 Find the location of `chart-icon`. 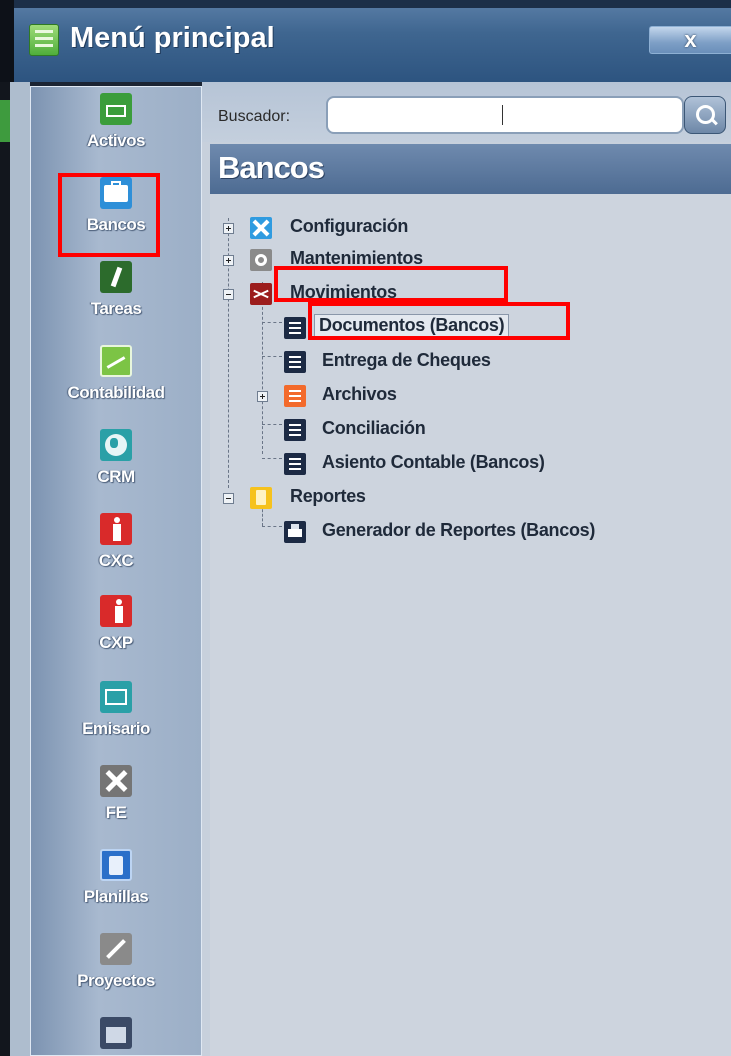

chart-icon is located at coordinates (116, 361).